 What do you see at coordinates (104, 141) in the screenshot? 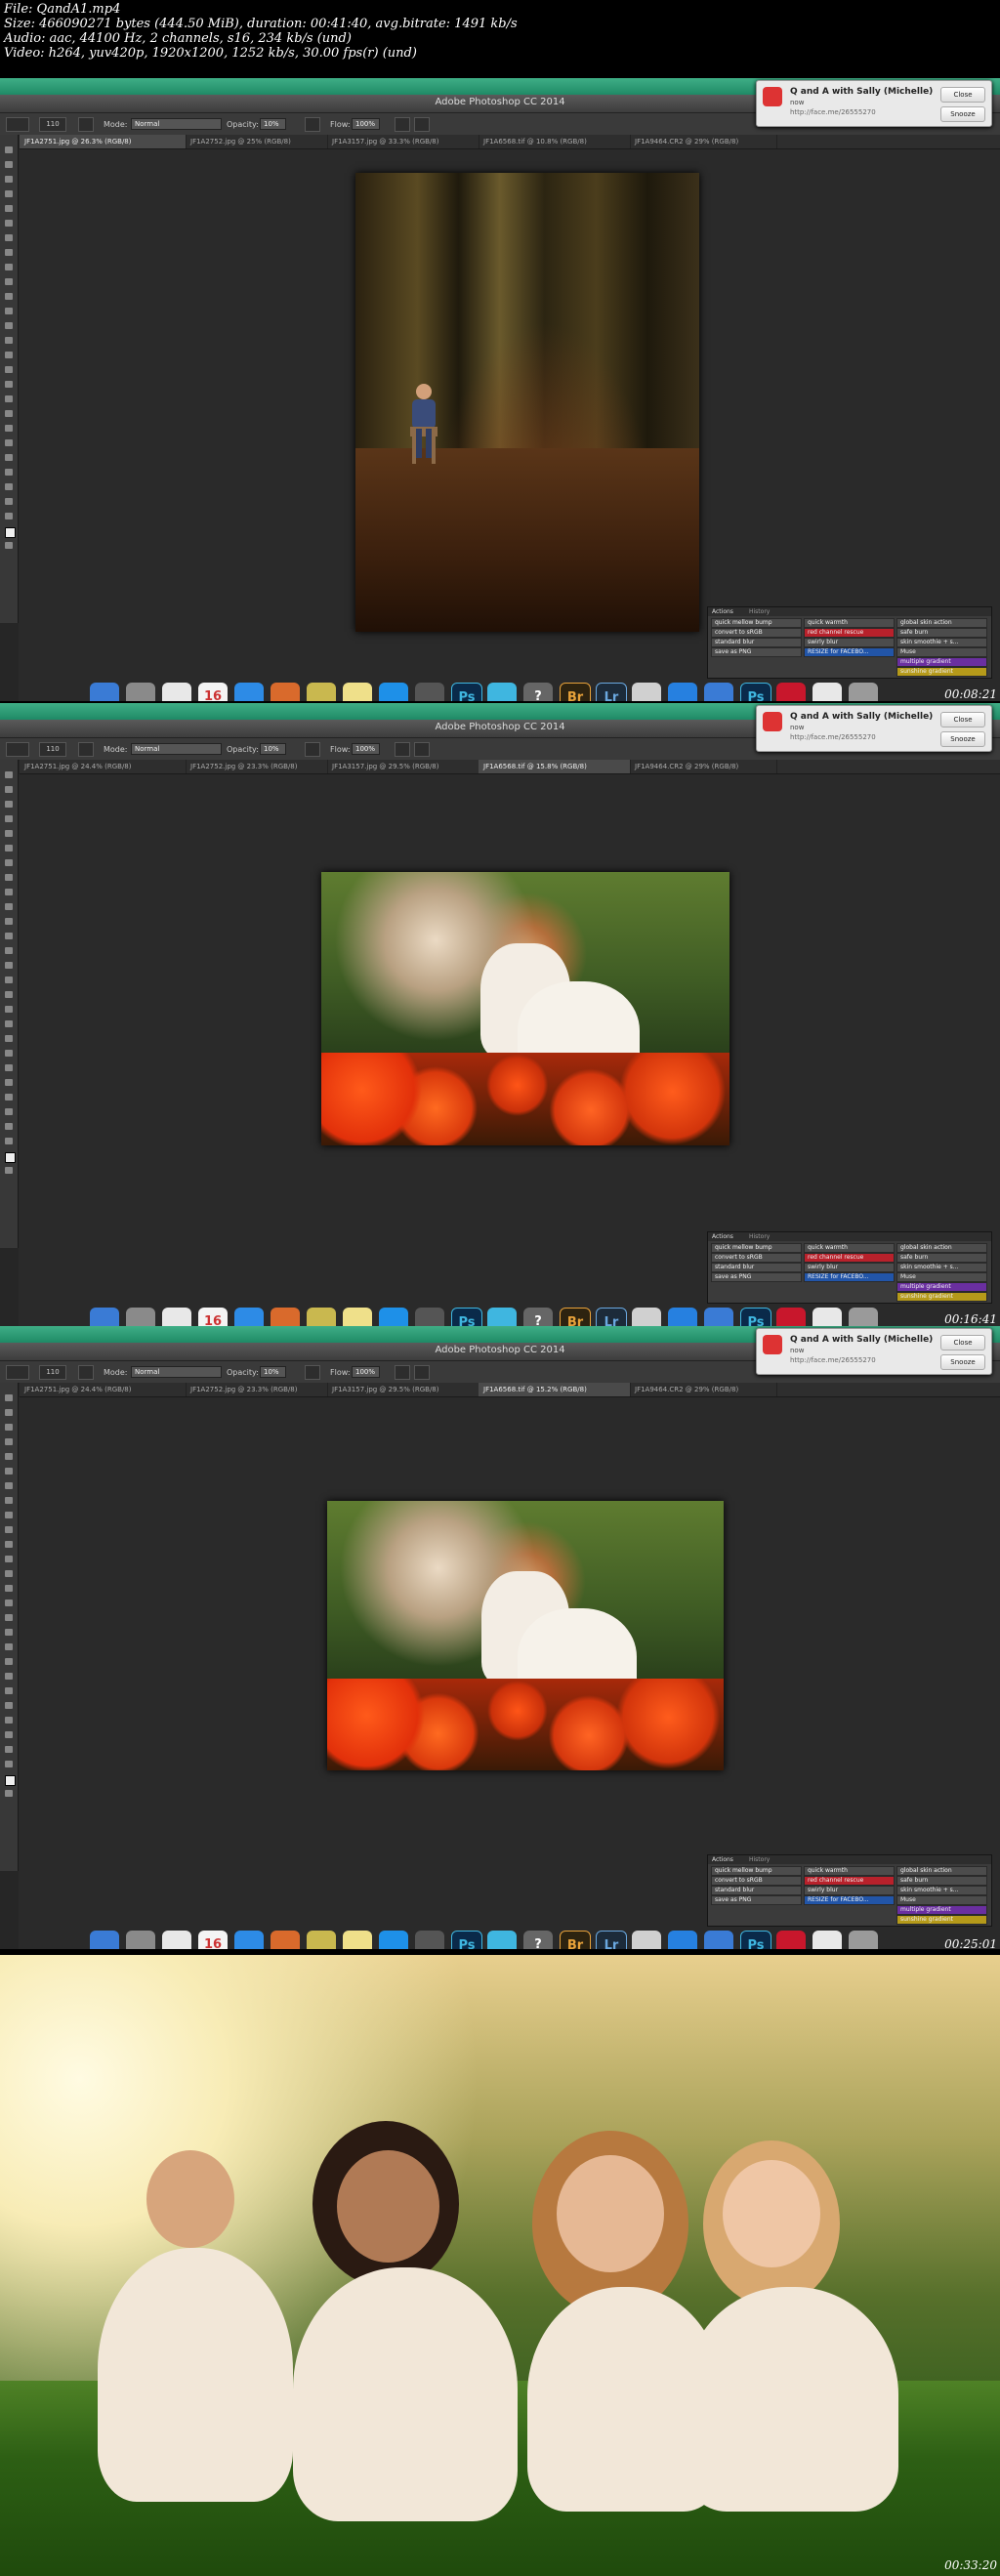
I see `document-tab: JF1A2751.jpg @ 26.3% (RGB/8)` at bounding box center [104, 141].